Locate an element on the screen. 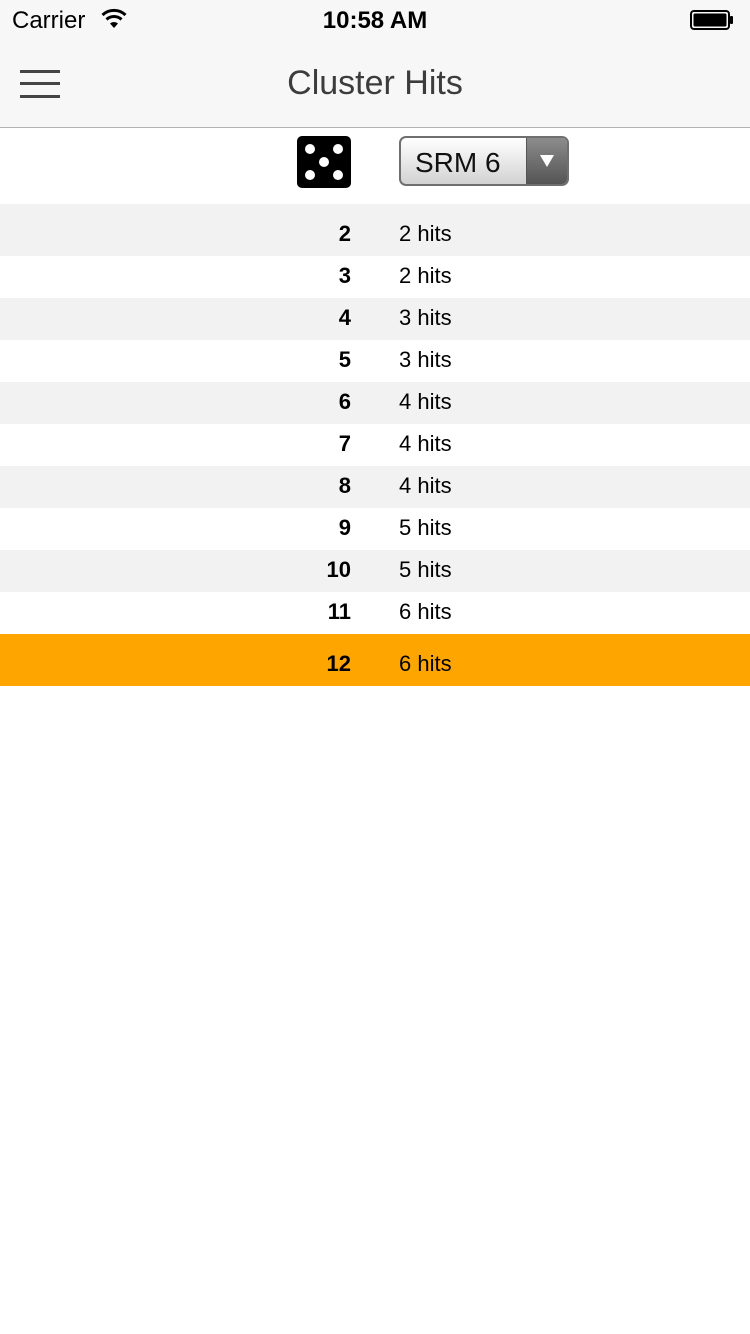 This screenshot has height=1334, width=750. chevron-down-icon is located at coordinates (547, 161).